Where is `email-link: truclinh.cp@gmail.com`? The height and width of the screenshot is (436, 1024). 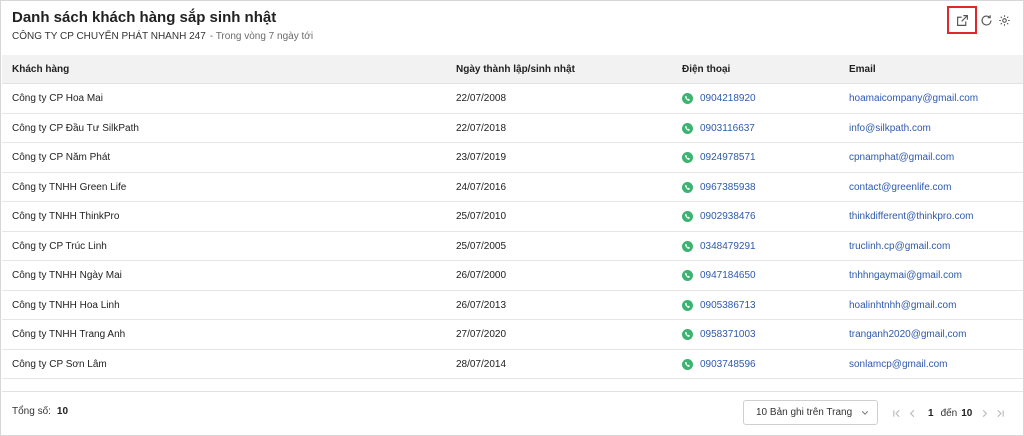 email-link: truclinh.cp@gmail.com is located at coordinates (899, 246).